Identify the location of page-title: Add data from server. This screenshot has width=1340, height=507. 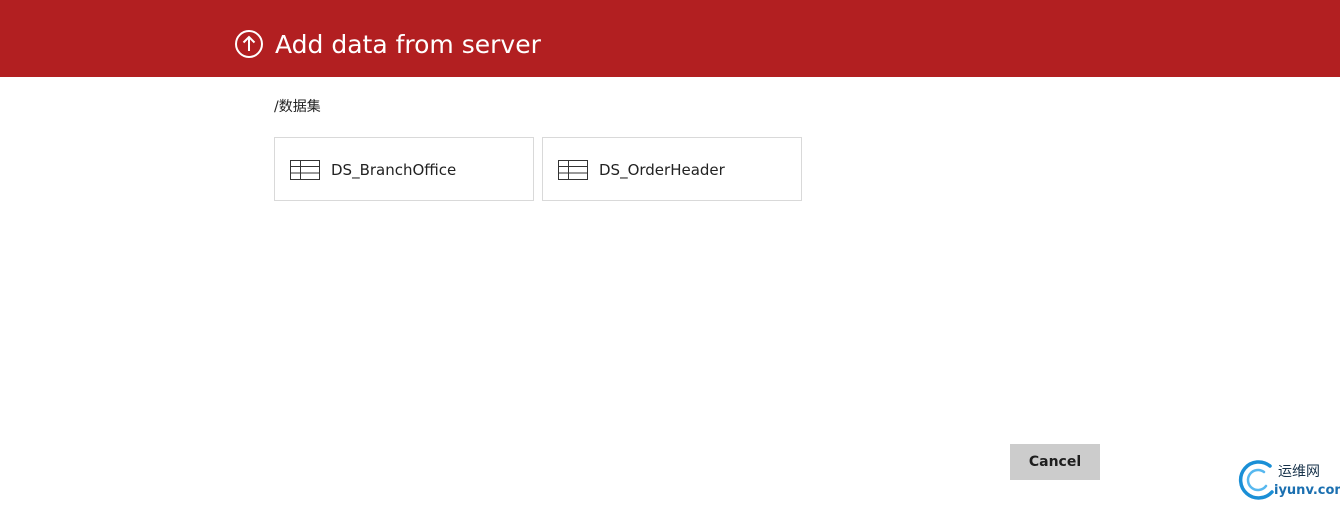
(408, 44).